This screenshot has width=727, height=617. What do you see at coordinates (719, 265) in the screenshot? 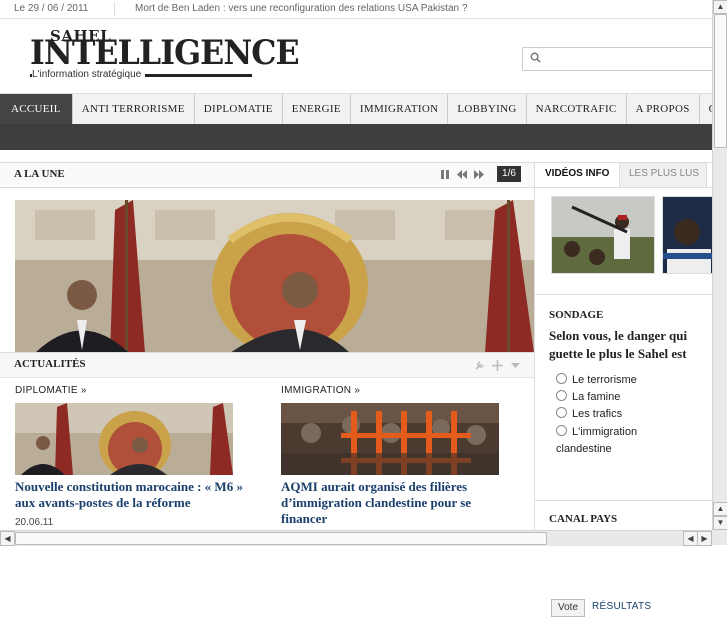
I see `vertical-scrollbar: ▲ ▲ ▼` at bounding box center [719, 265].